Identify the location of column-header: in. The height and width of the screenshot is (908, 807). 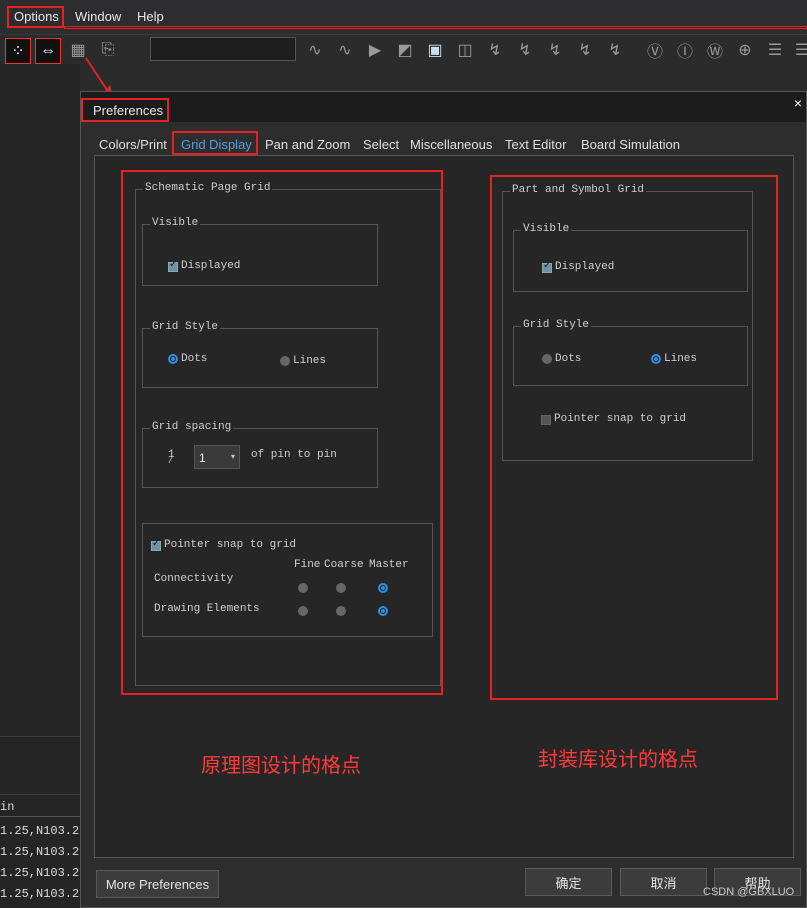
(7, 807).